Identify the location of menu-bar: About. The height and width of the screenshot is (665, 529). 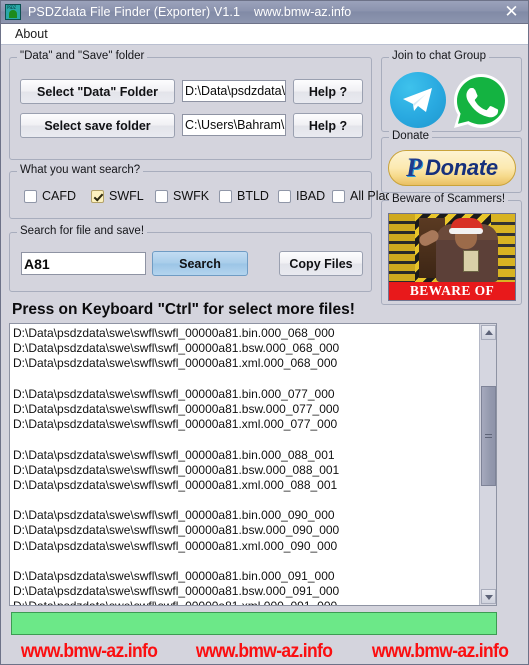
(264, 34).